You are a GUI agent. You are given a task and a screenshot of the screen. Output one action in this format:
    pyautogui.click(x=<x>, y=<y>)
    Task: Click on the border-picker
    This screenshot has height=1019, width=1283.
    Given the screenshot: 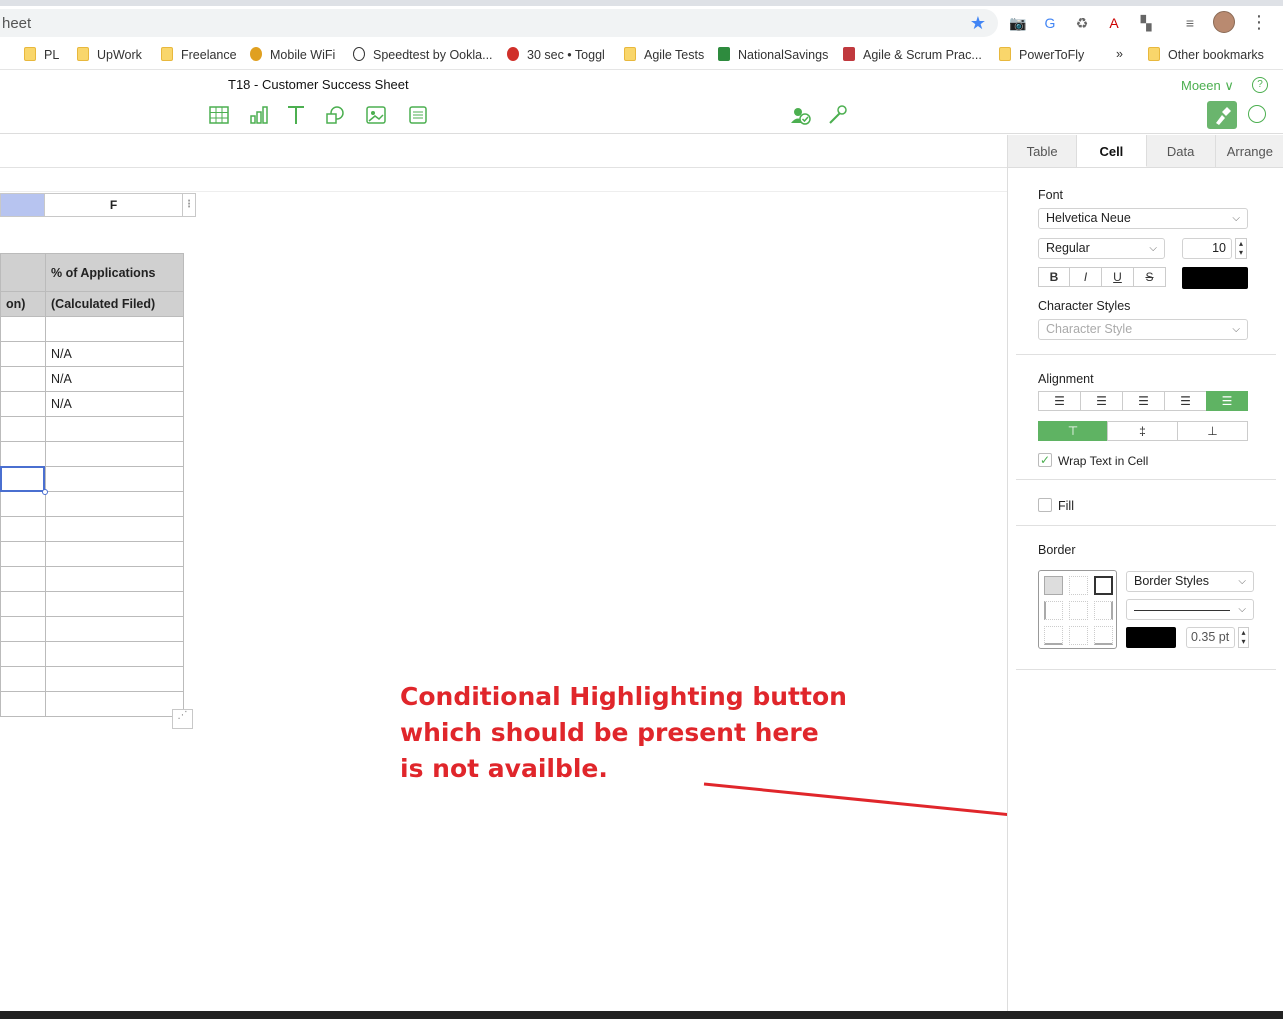 What is the action you would take?
    pyautogui.click(x=1077, y=609)
    